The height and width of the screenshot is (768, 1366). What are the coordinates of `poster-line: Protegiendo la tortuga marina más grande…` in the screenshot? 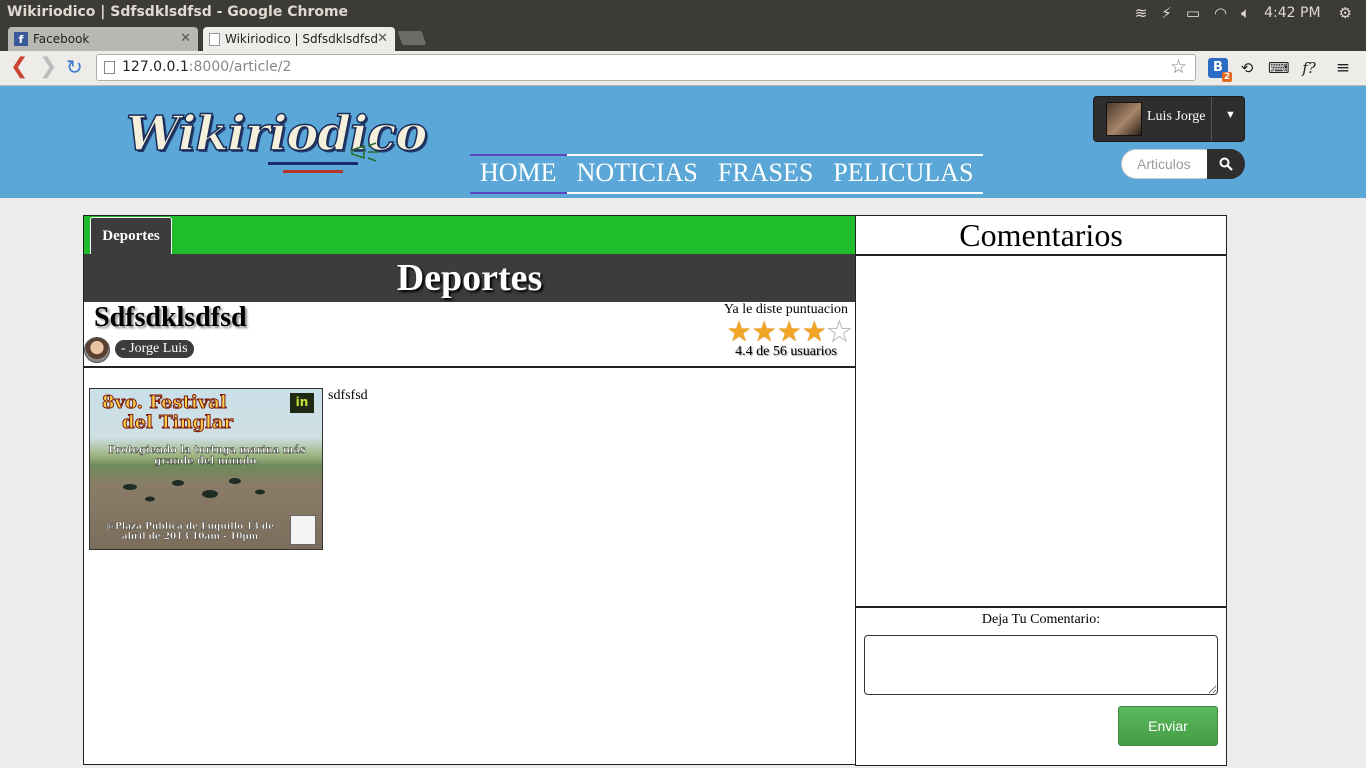 It's located at (207, 456).